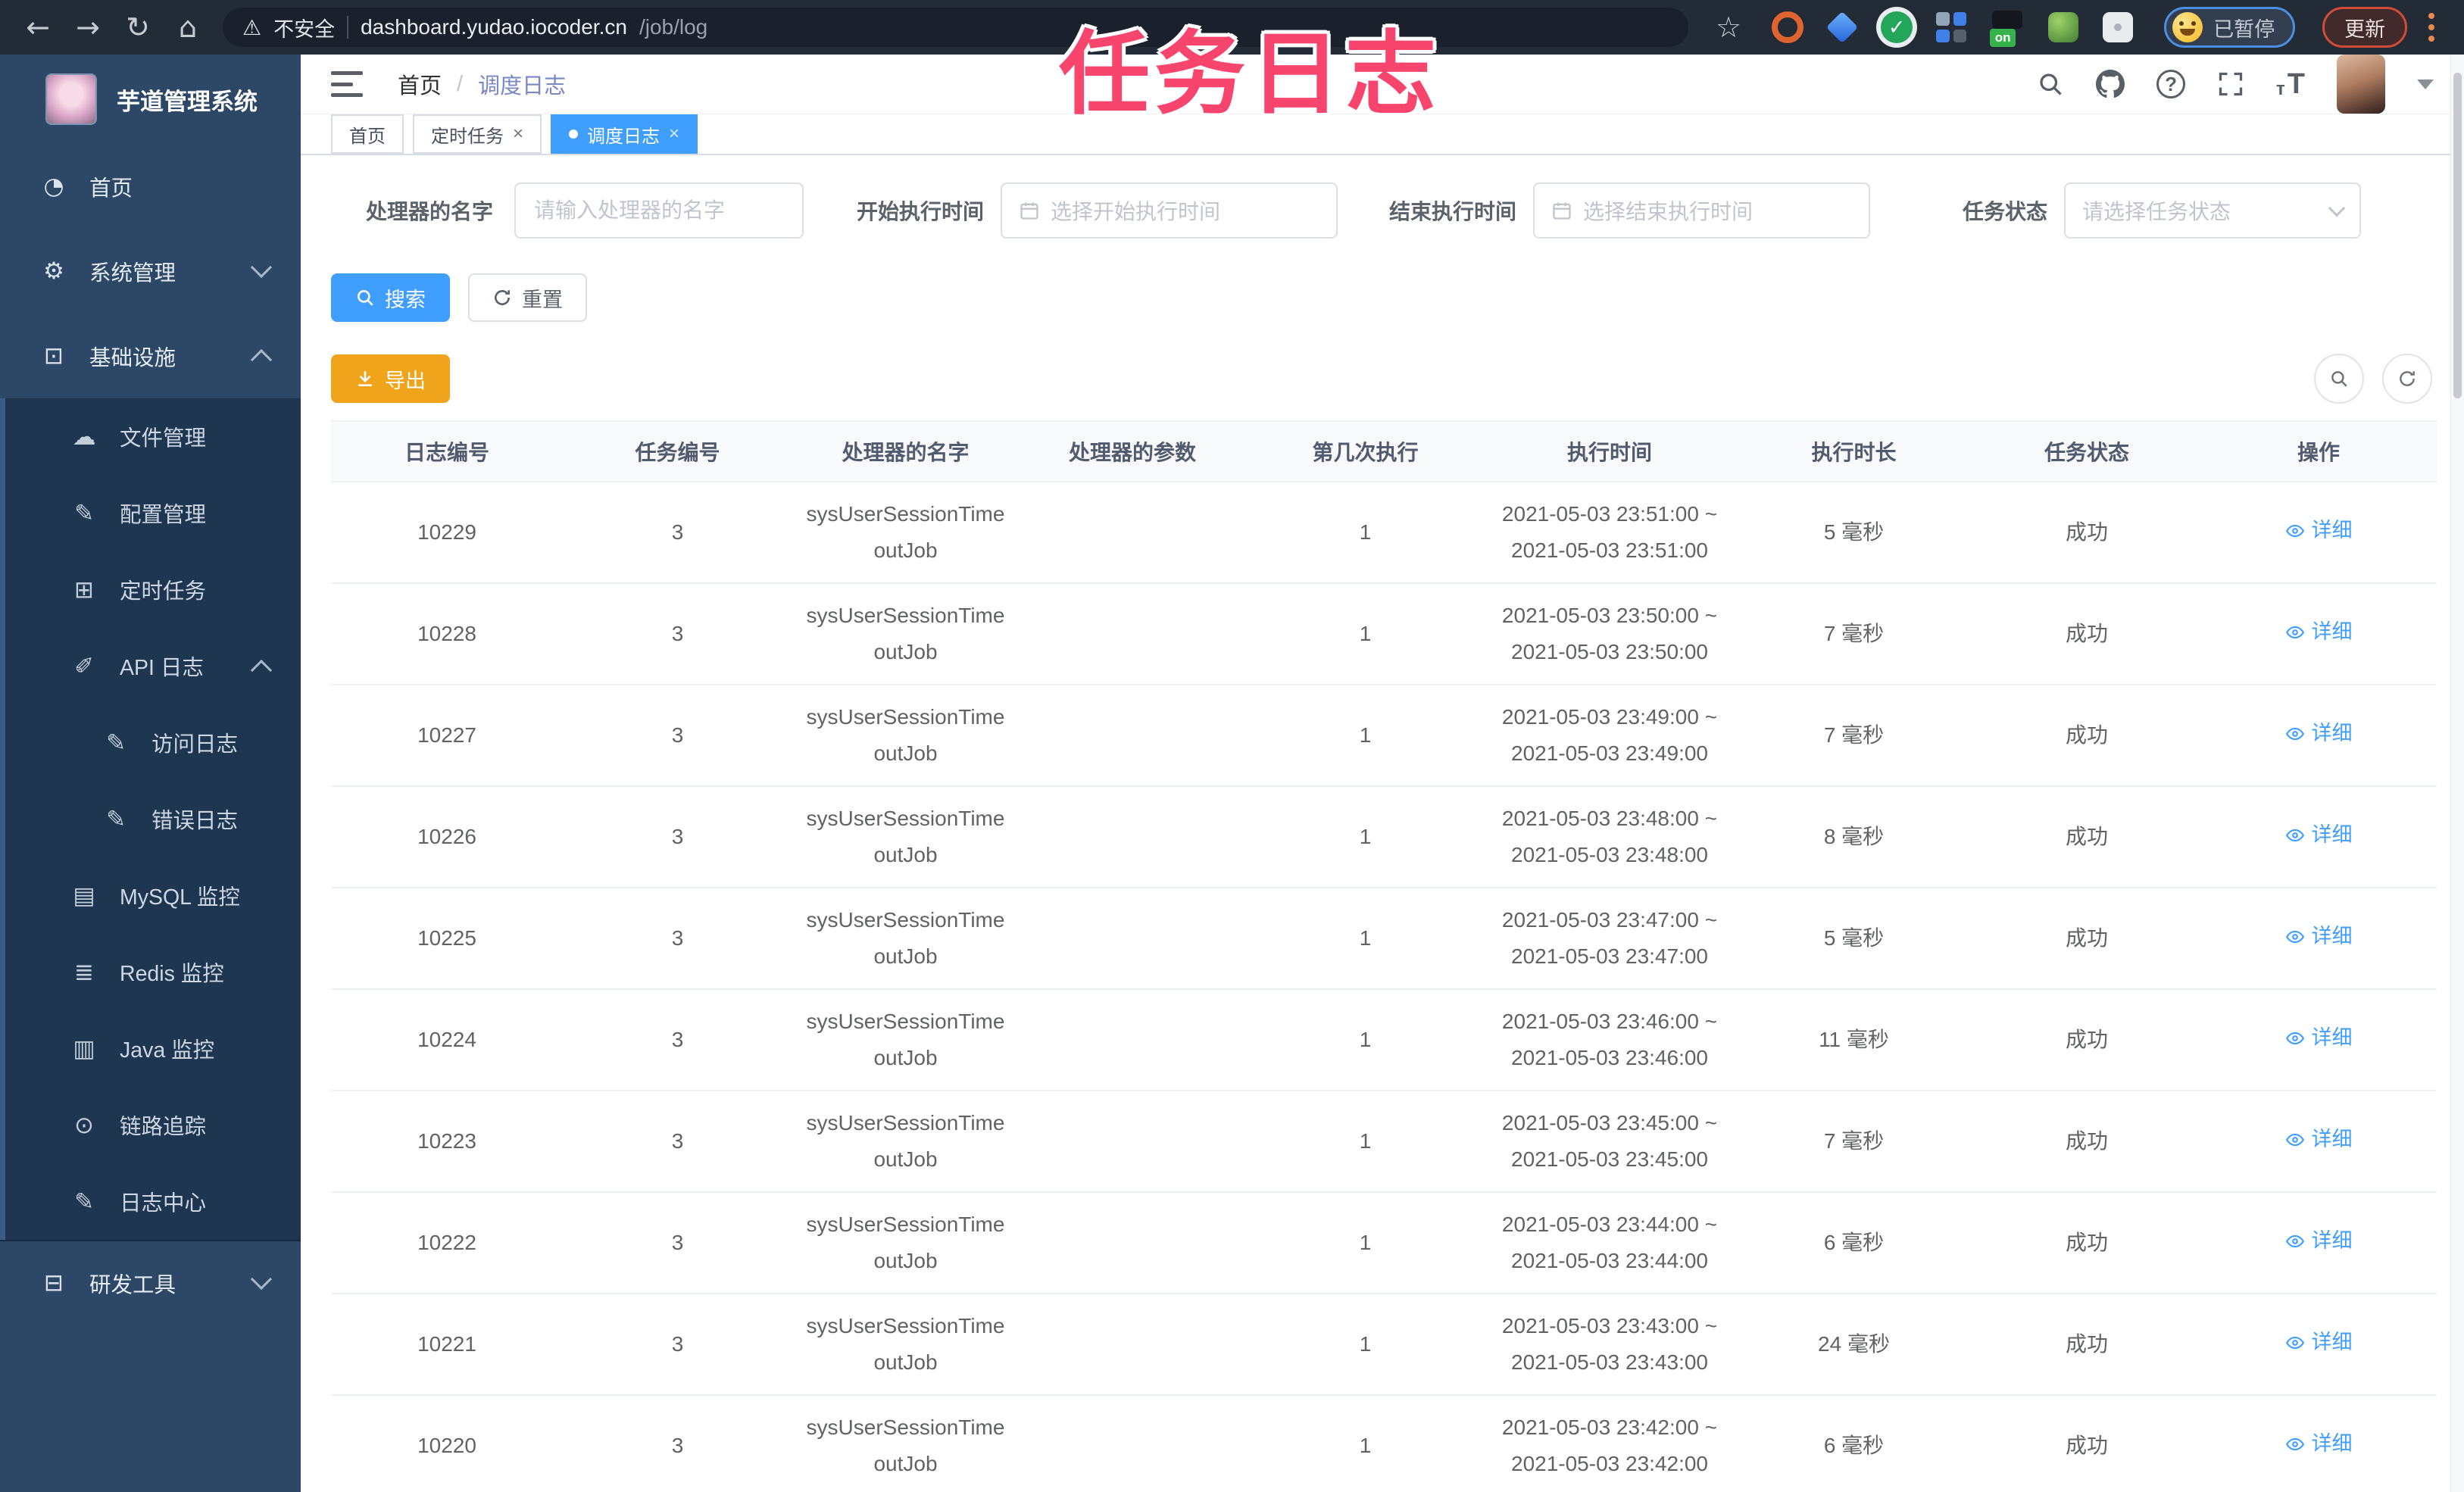 The width and height of the screenshot is (2464, 1492). Describe the element at coordinates (2007, 29) in the screenshot. I see `on-badge-extension-icon: on` at that location.